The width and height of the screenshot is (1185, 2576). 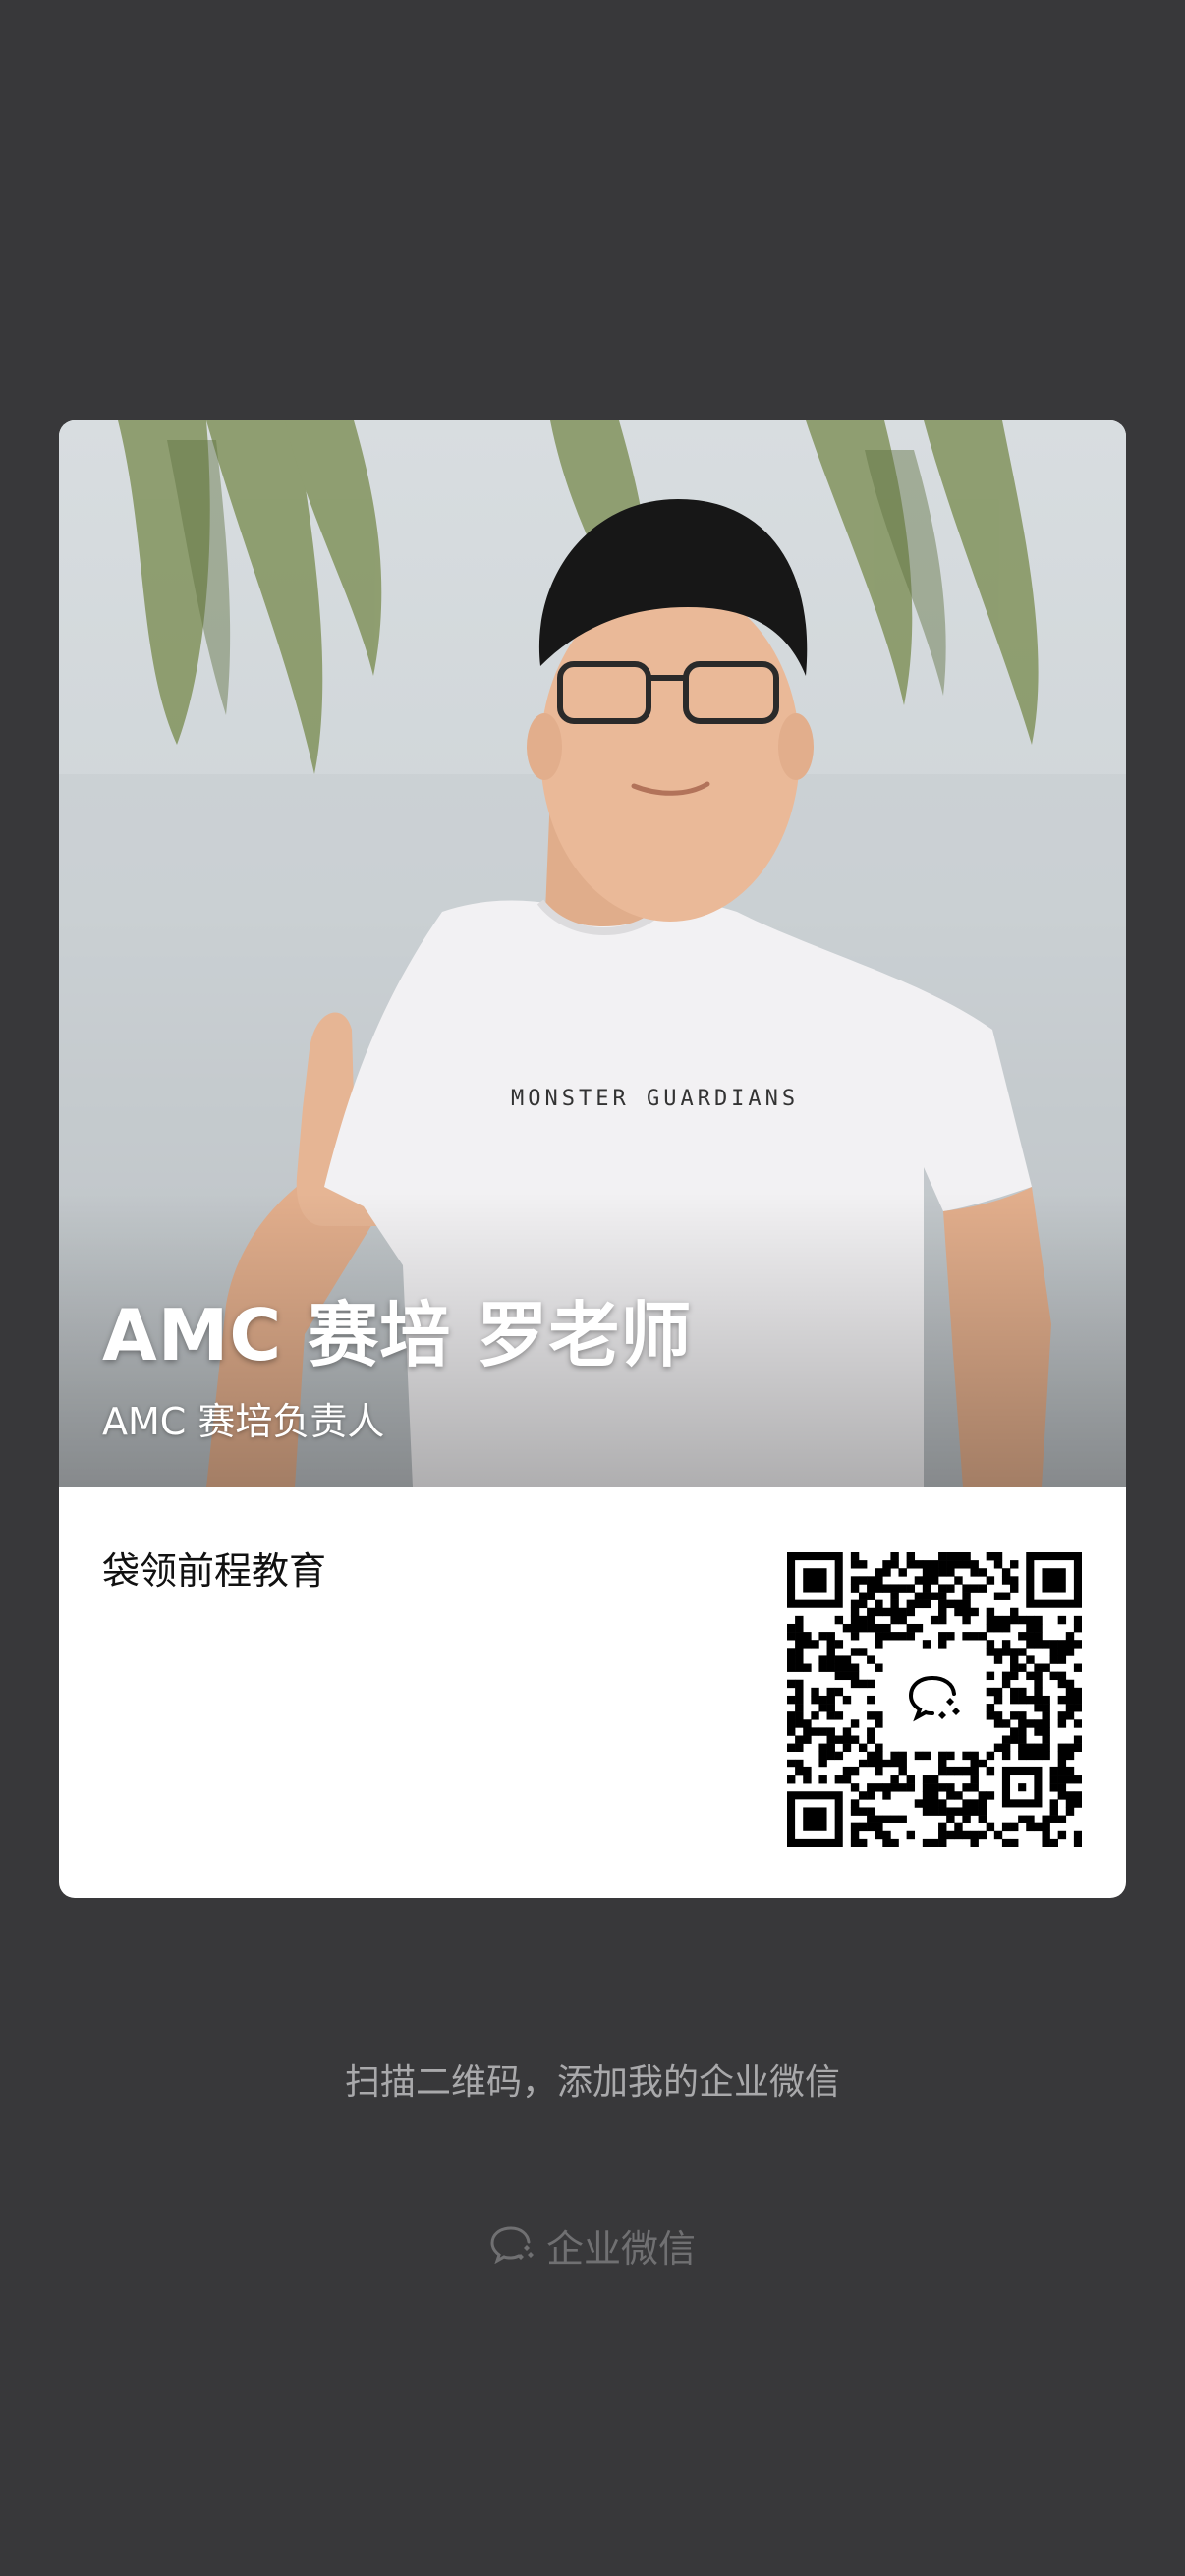 I want to click on wecom-brand: 企业微信, so click(x=592, y=2245).